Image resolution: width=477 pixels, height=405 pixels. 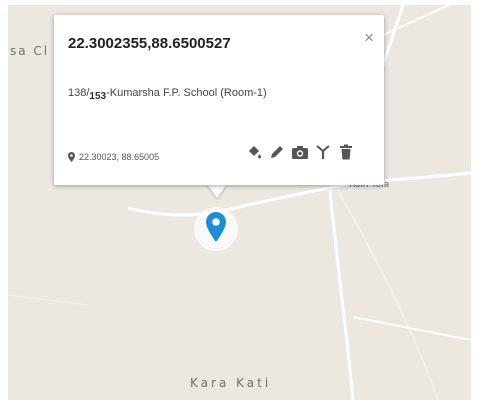 I want to click on edit-button, so click(x=277, y=152).